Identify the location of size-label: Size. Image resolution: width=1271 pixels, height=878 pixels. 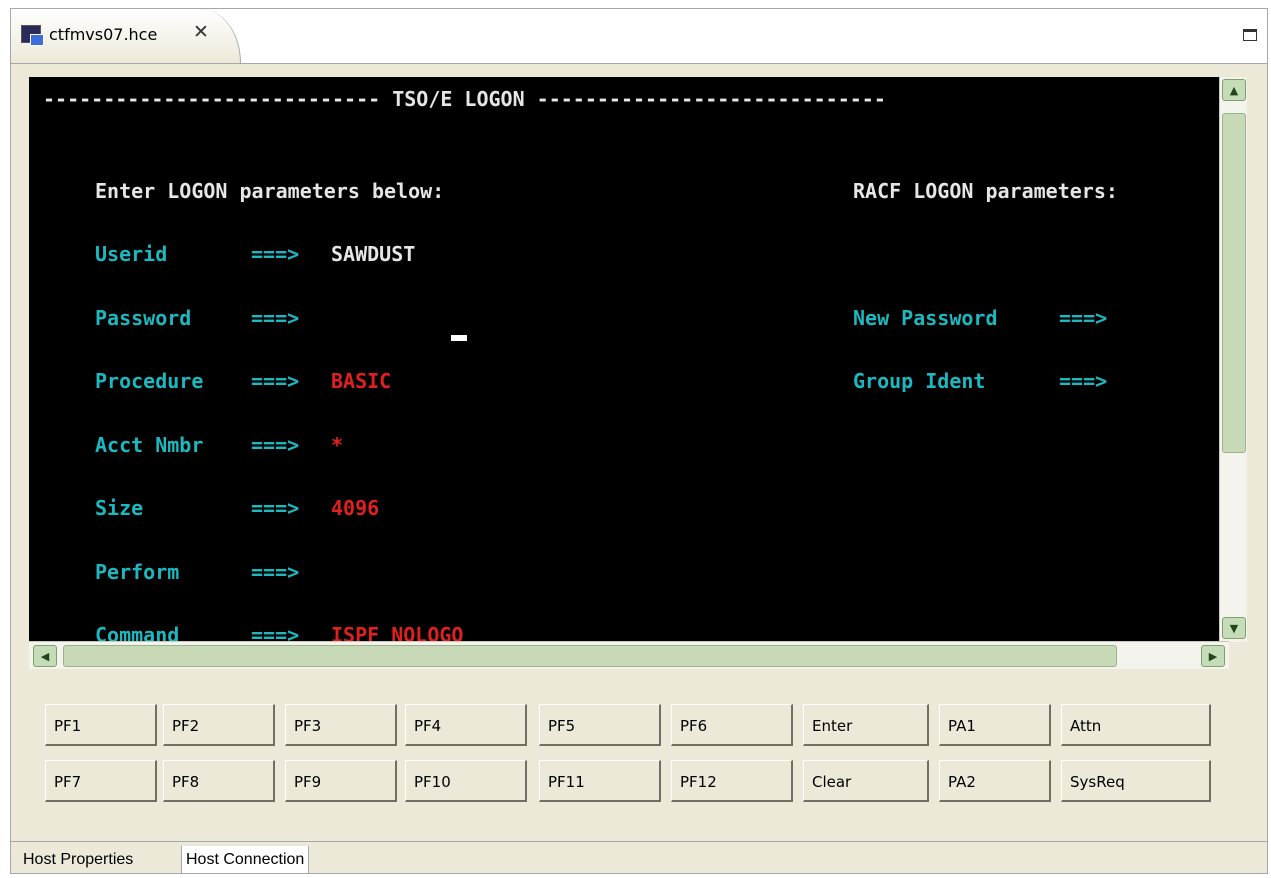
(119, 508).